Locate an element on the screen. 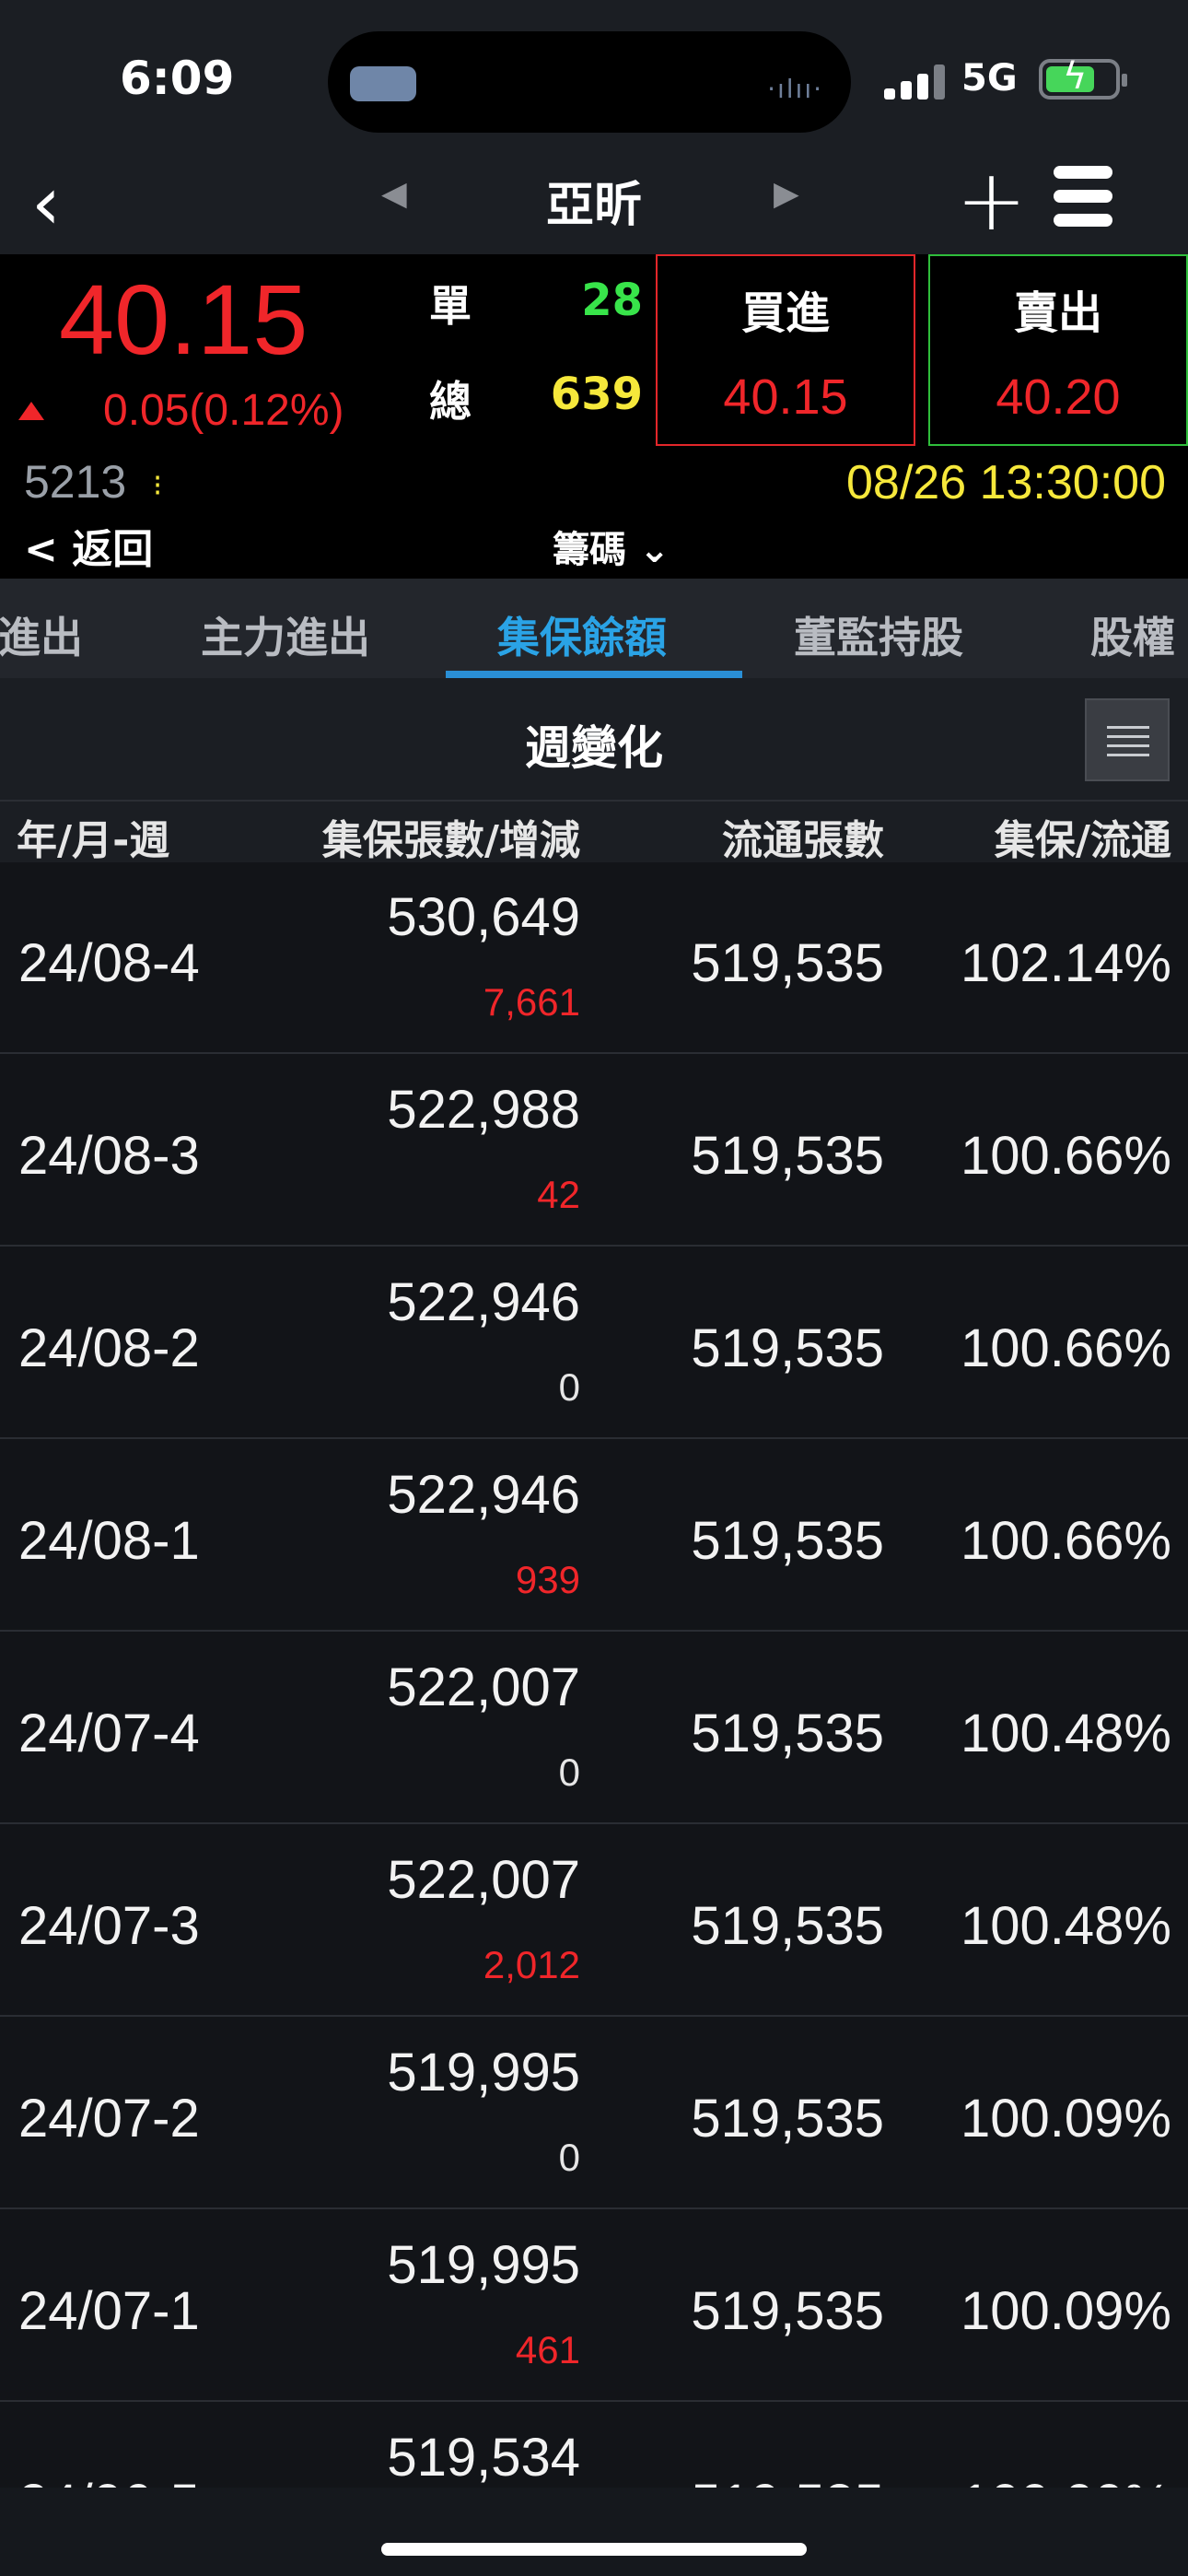  holdings-cell: 519,534 is located at coordinates (483, 2458).